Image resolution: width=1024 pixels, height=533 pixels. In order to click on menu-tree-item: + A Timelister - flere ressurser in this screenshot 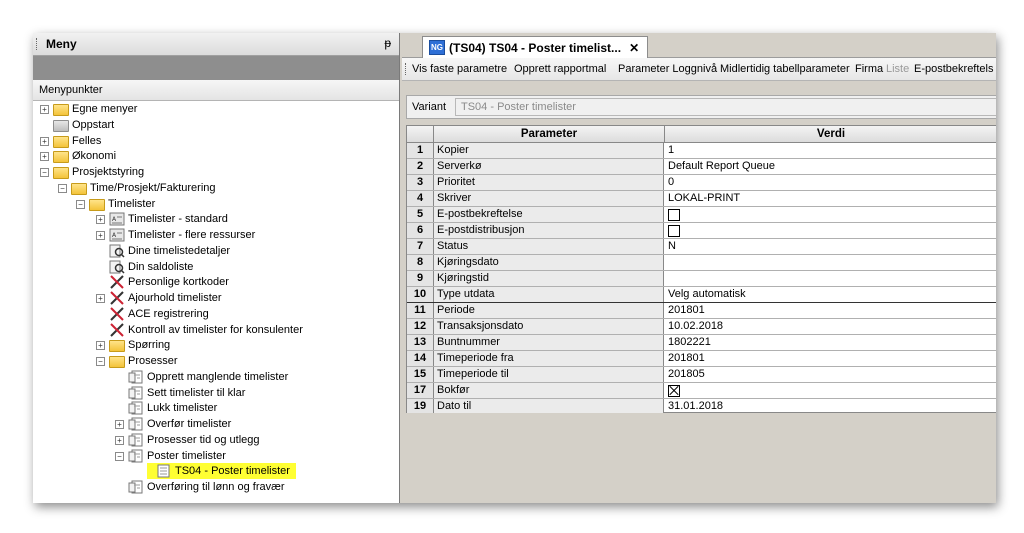, I will do `click(216, 235)`.